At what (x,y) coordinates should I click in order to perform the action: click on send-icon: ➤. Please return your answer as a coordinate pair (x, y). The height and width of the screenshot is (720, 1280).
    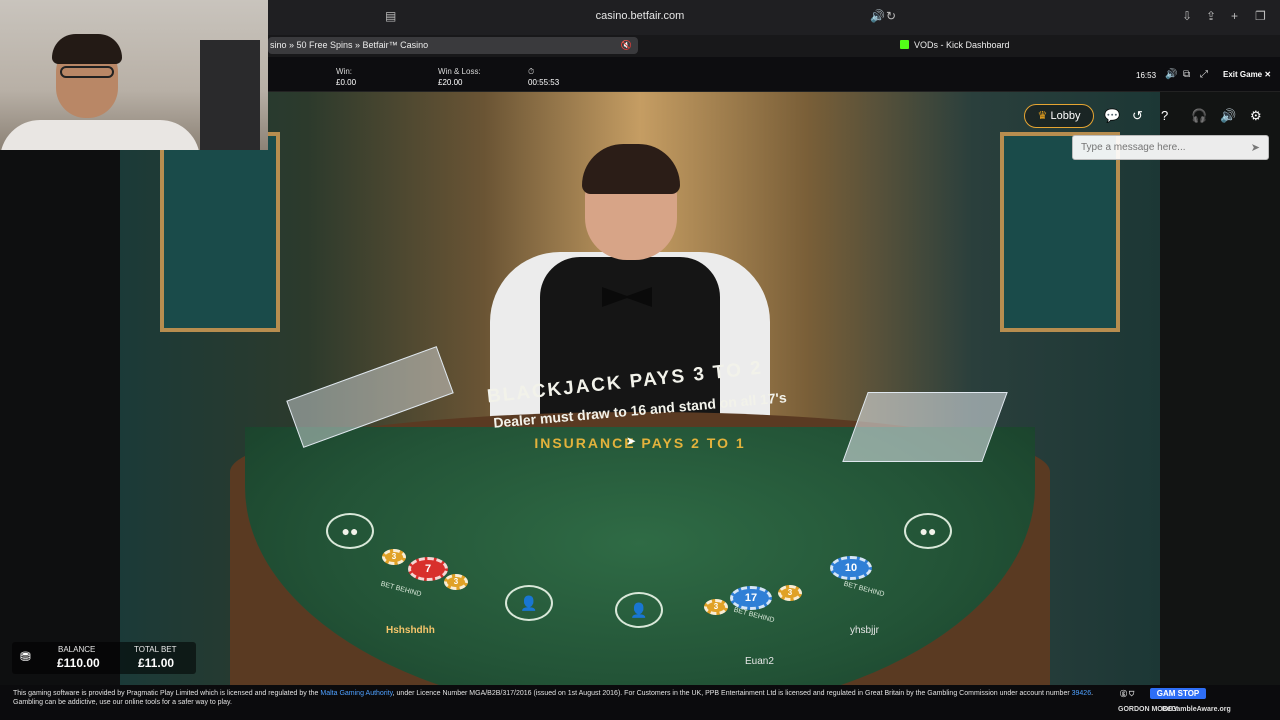
    Looking at the image, I should click on (1255, 147).